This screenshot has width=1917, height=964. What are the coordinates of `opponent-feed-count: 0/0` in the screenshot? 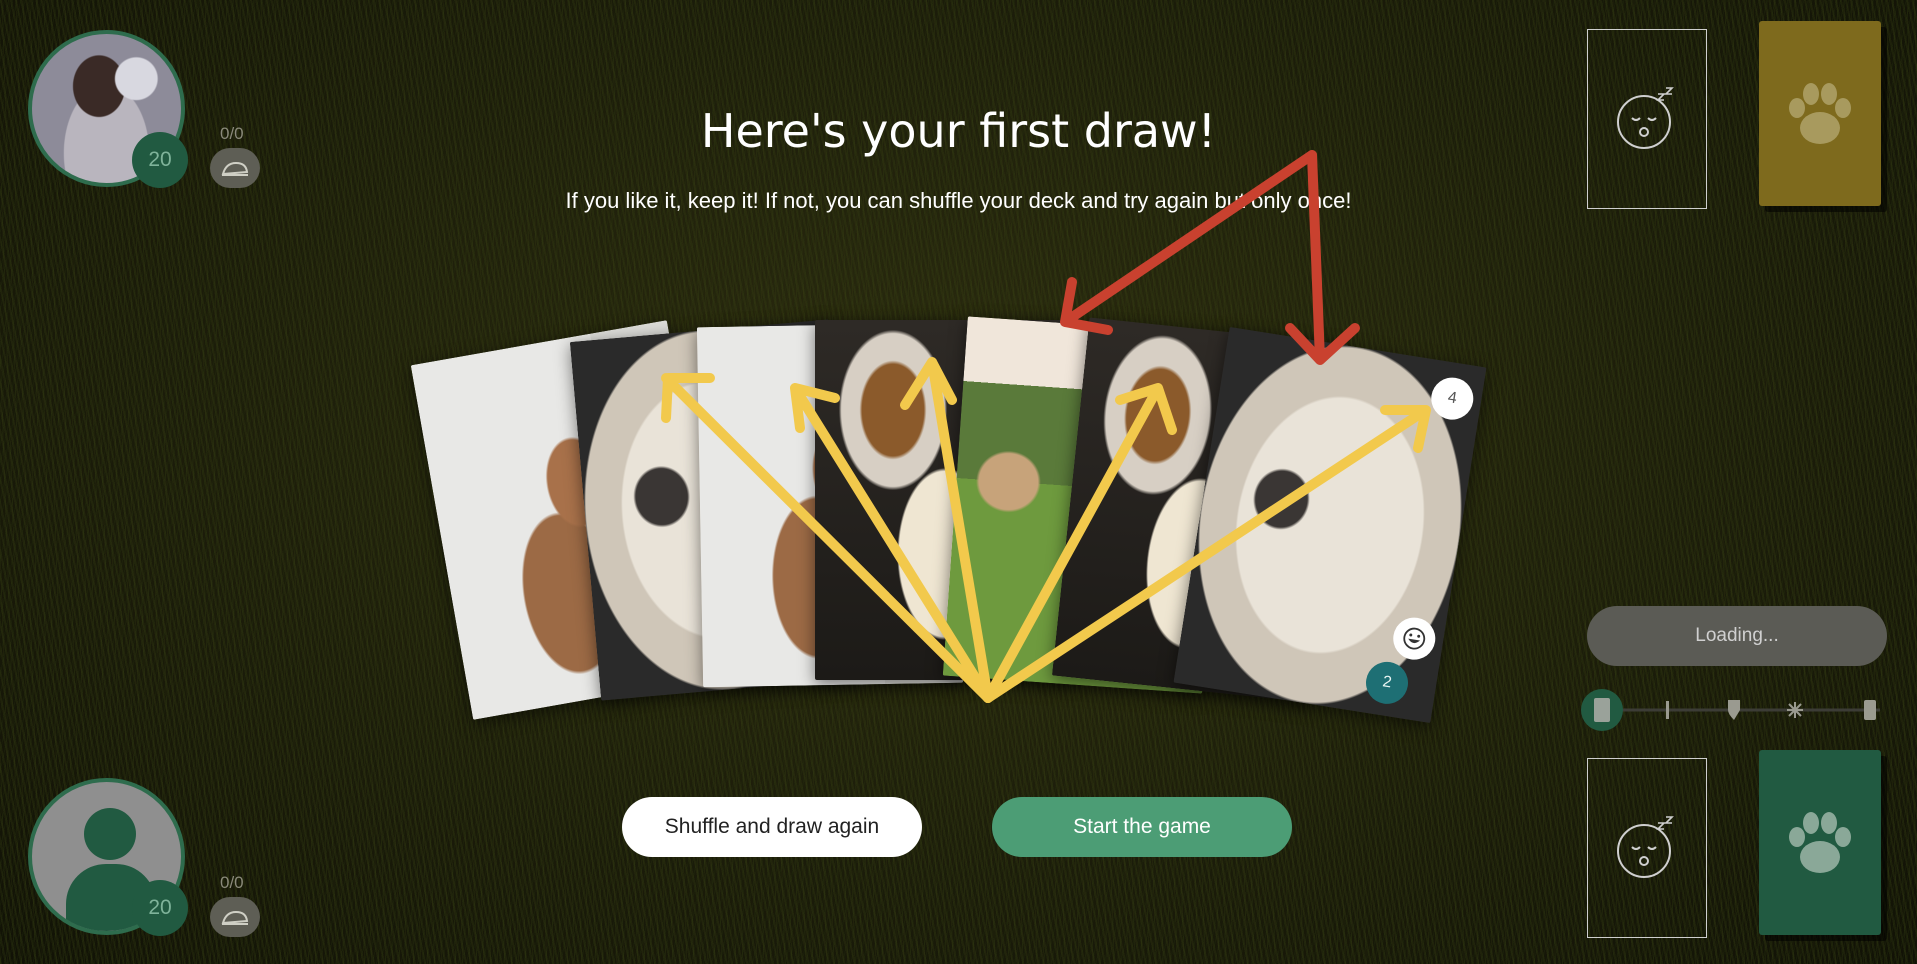 It's located at (232, 882).